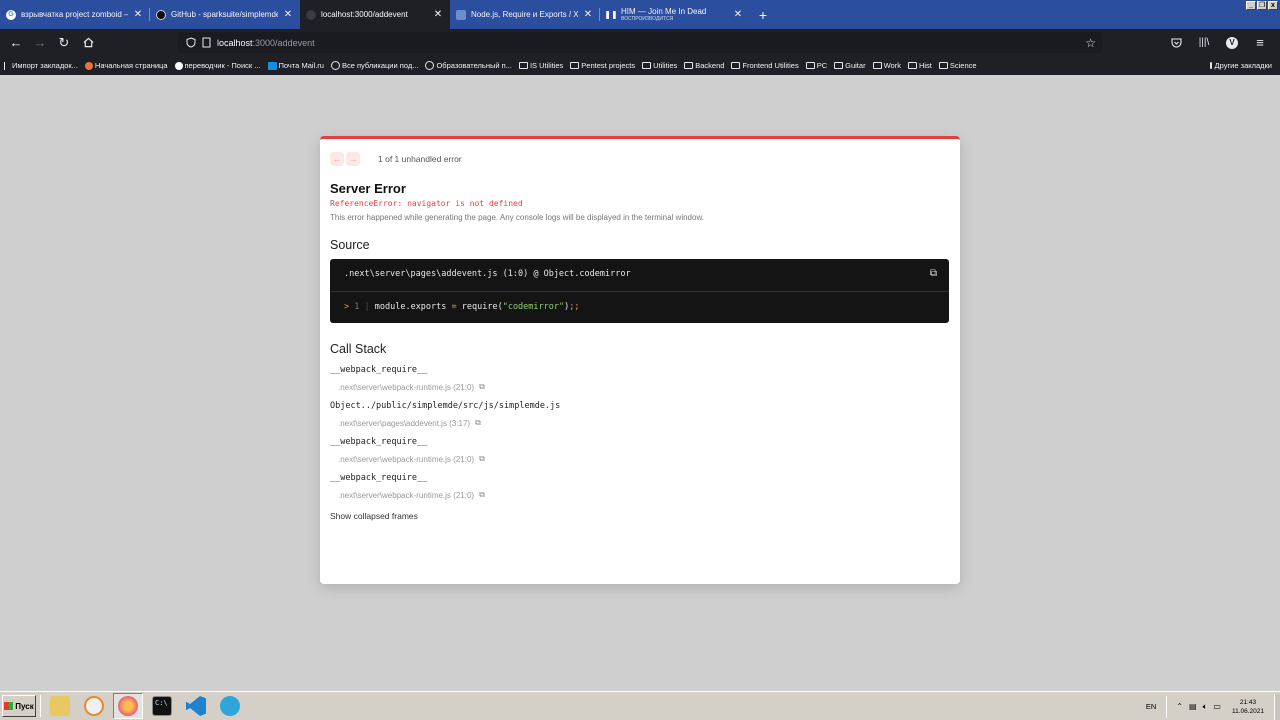 This screenshot has width=1280, height=720. What do you see at coordinates (640, 705) in the screenshot?
I see `taskbar: Пуск C:\ EN ⌃ ▤ 🔈︎ ▭ 21:43 11.06.2021` at bounding box center [640, 705].